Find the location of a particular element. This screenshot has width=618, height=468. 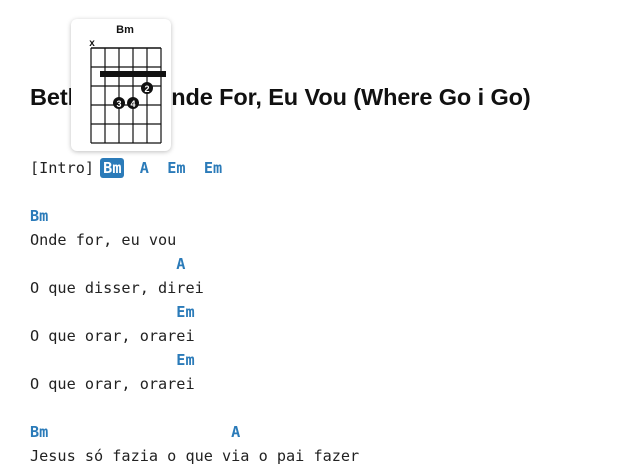

finger-dot-3: 3 is located at coordinates (119, 103).